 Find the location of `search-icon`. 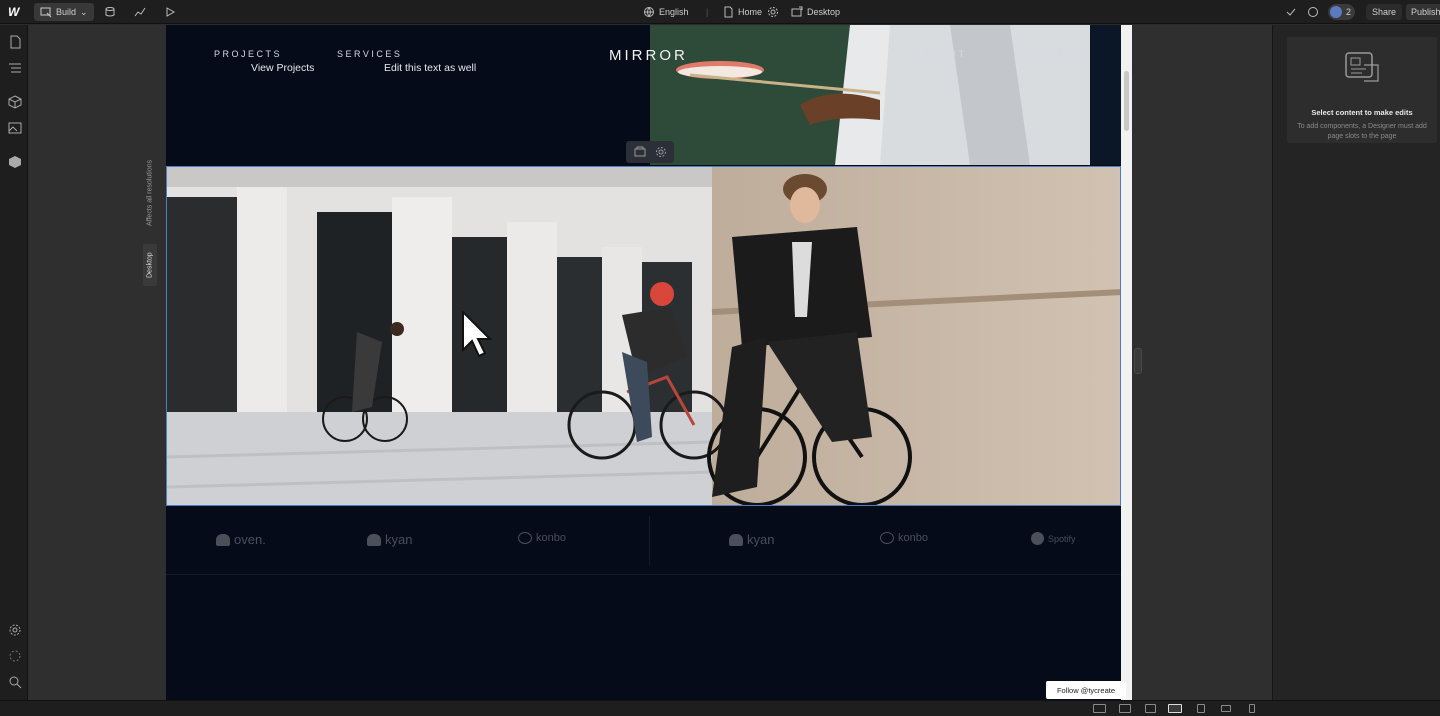

search-icon is located at coordinates (15, 682).